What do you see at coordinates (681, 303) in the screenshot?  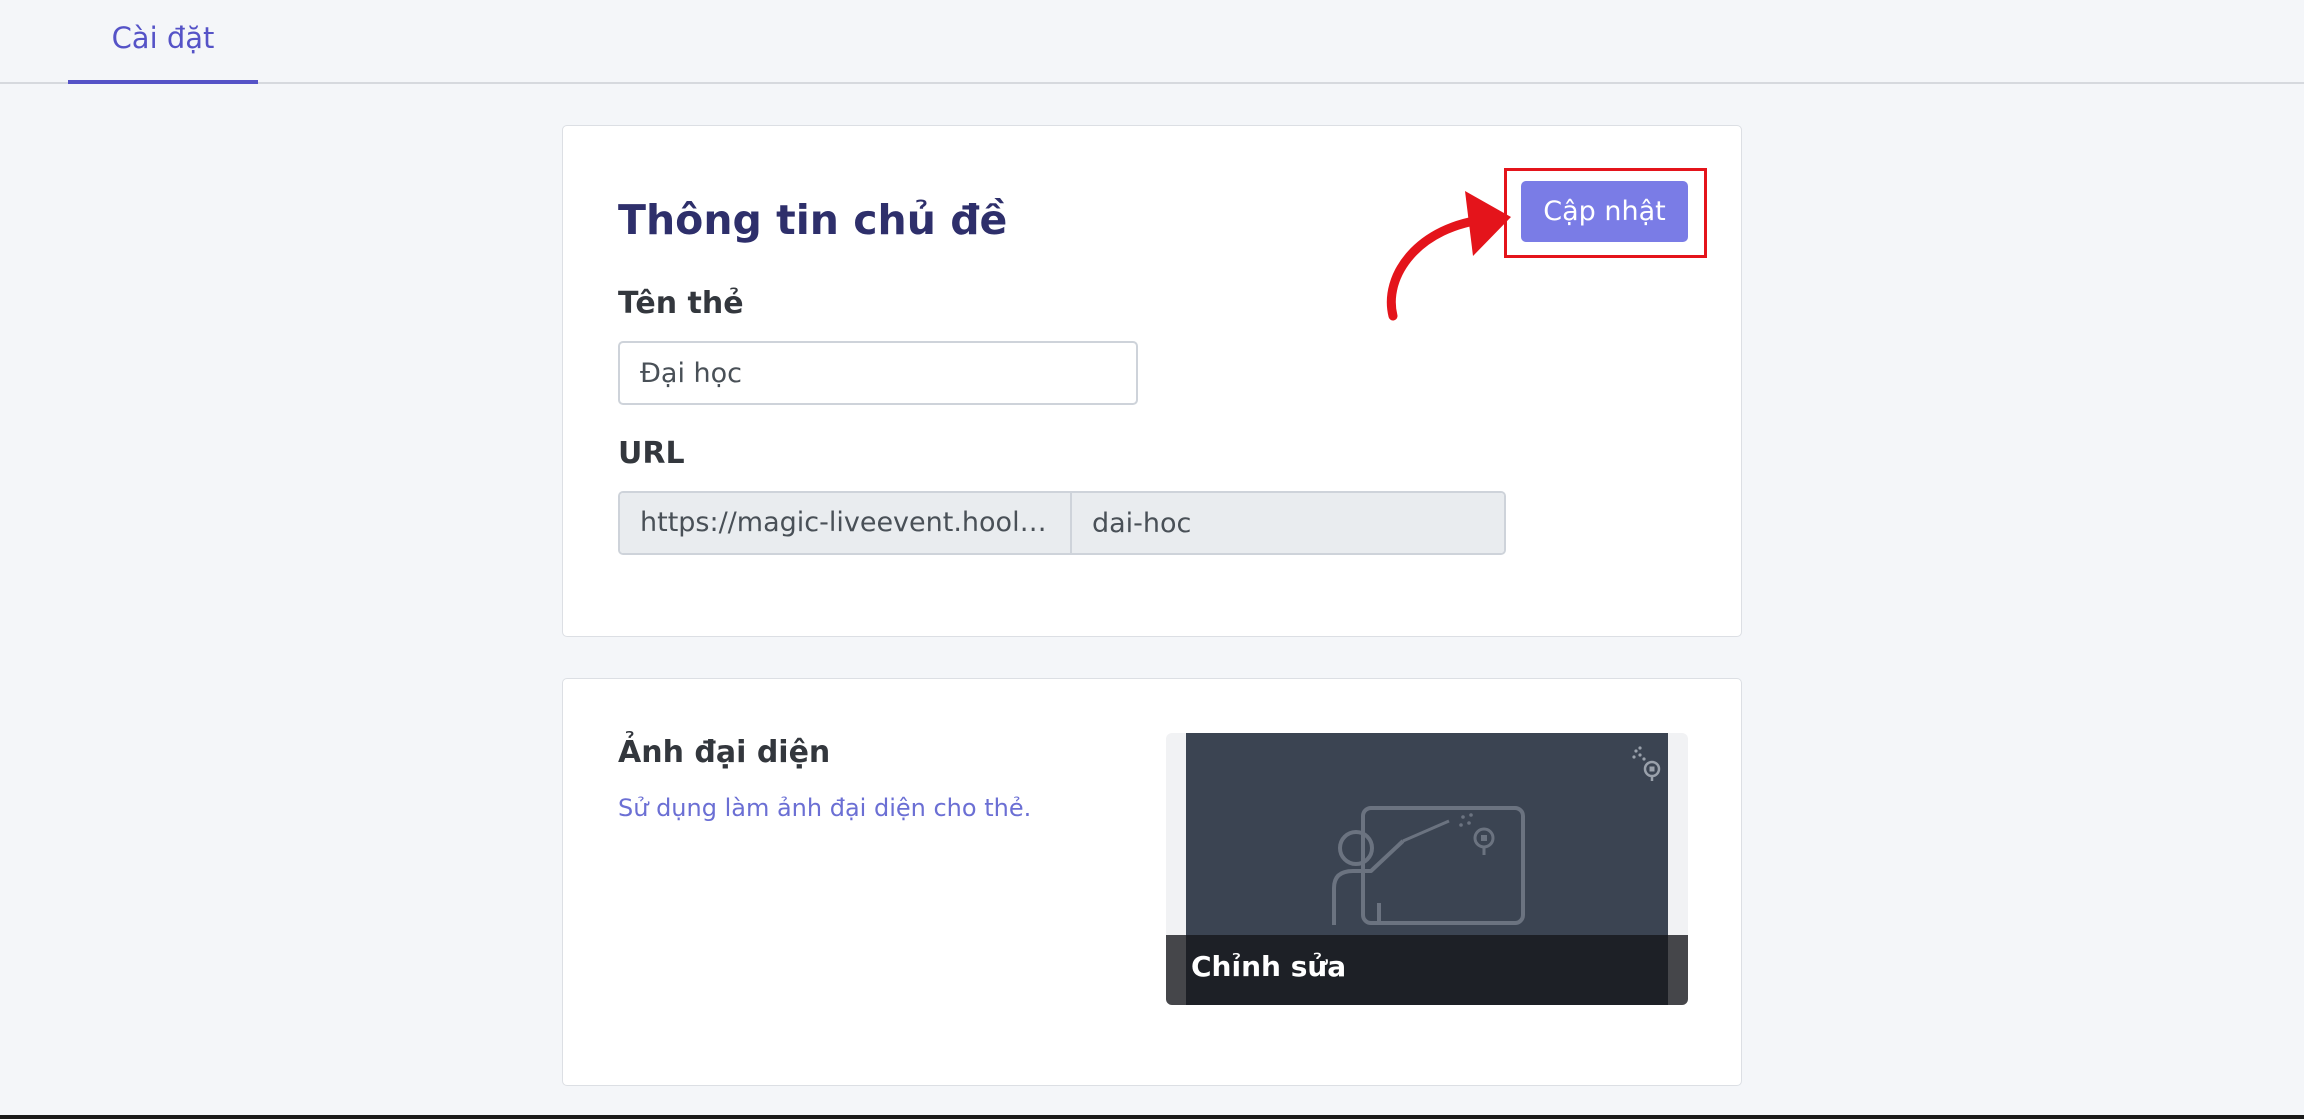 I see `name-label: Tên thẻ` at bounding box center [681, 303].